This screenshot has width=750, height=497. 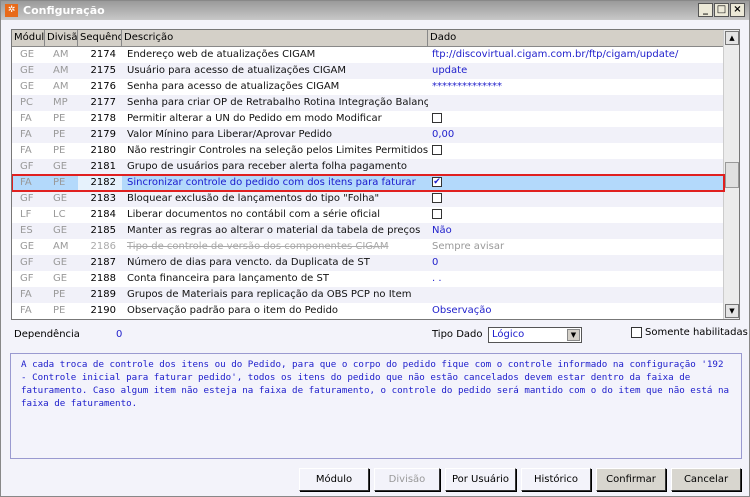 What do you see at coordinates (61, 38) in the screenshot?
I see `column-header-divisao: Divisão` at bounding box center [61, 38].